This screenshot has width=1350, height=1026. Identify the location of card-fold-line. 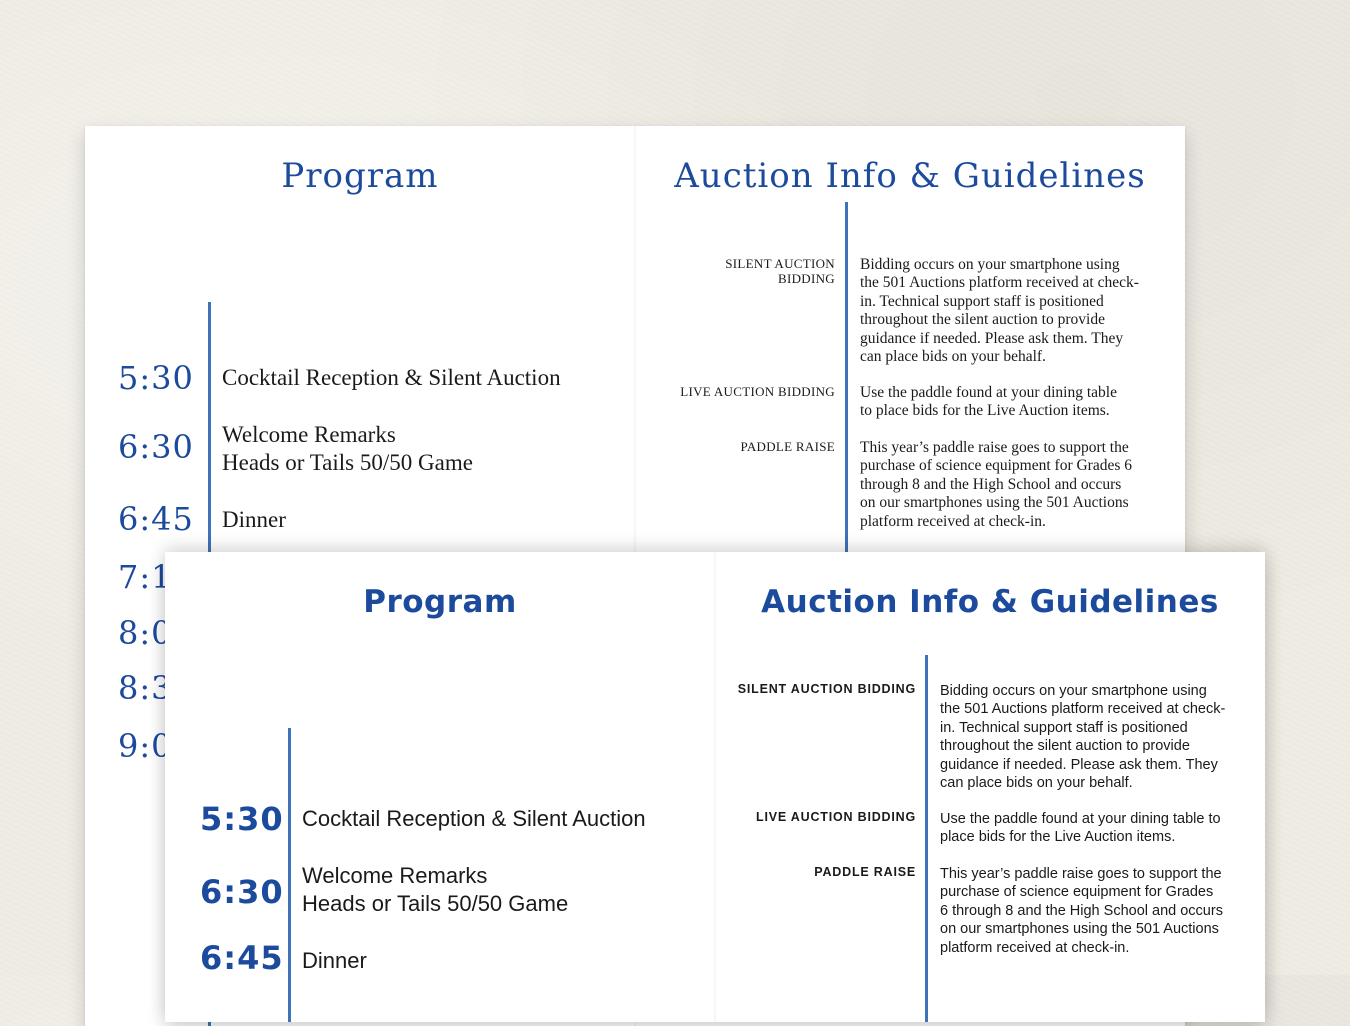
(715, 787).